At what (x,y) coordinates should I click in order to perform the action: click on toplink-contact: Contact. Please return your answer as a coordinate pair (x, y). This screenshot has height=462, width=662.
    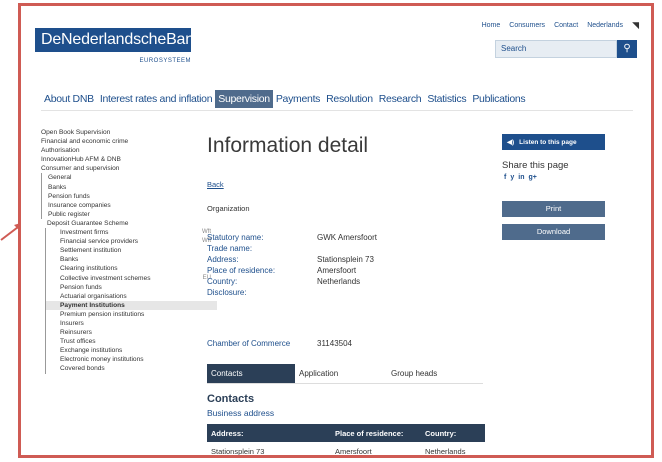
    Looking at the image, I should click on (566, 25).